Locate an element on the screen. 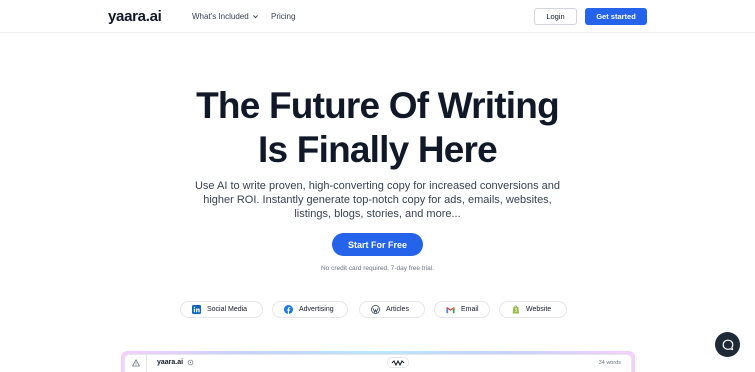  chevron-down-icon is located at coordinates (255, 17).